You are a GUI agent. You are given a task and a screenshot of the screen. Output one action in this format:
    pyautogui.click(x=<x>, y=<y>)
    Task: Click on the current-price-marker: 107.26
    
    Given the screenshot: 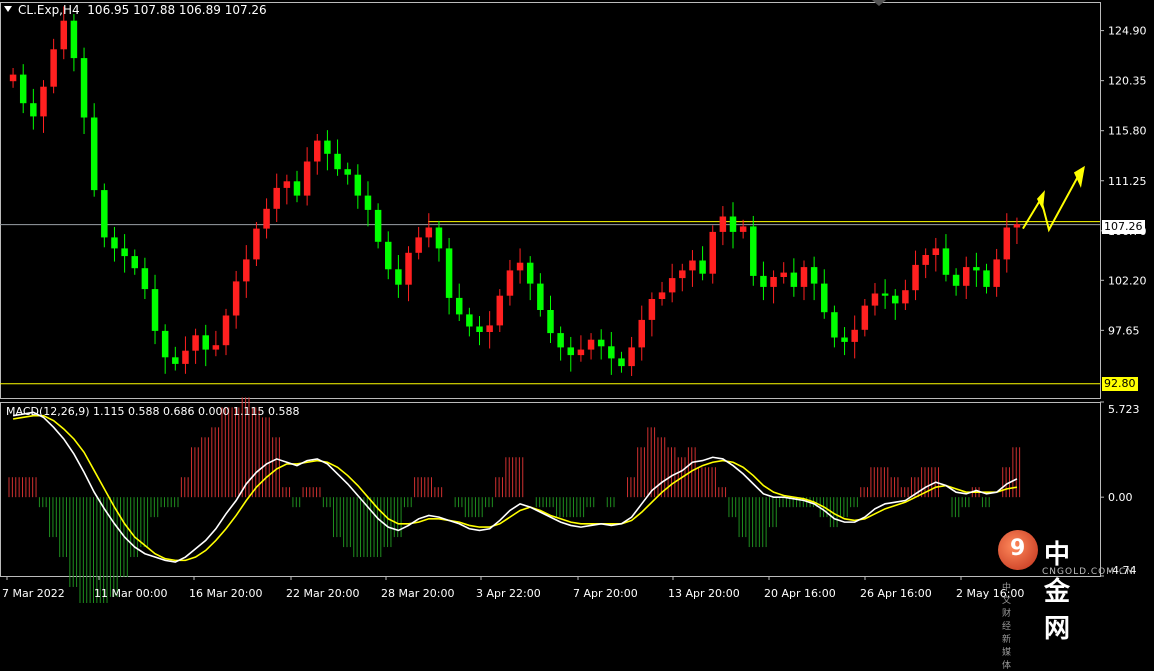 What is the action you would take?
    pyautogui.click(x=1123, y=227)
    